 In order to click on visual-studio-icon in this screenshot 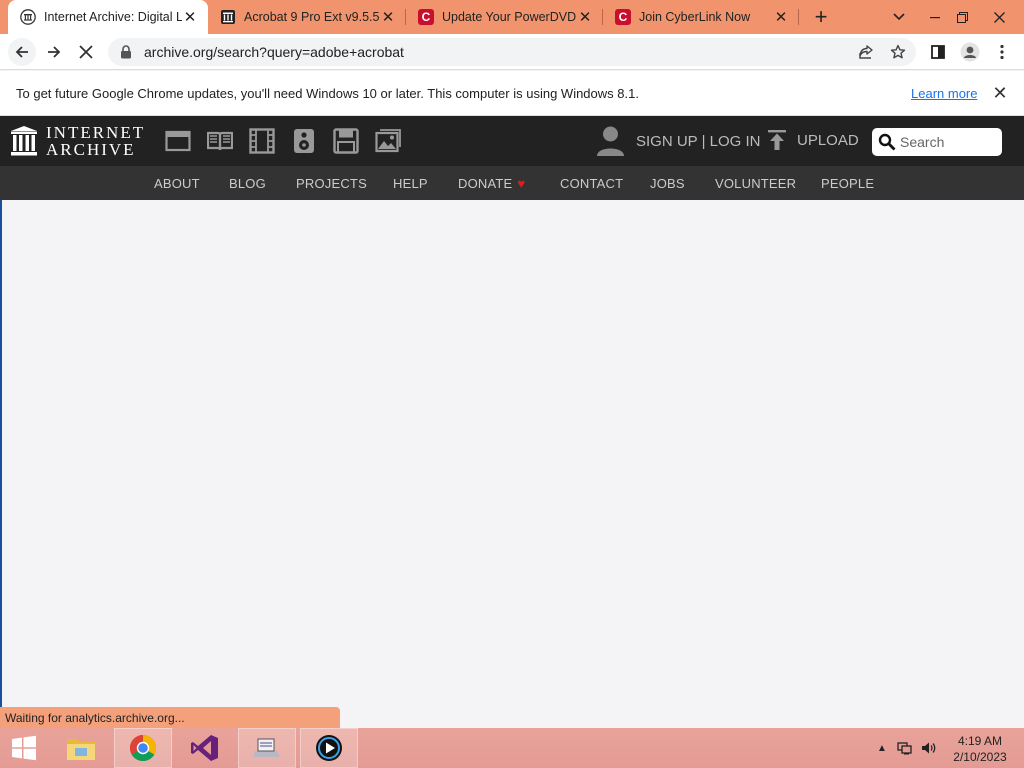, I will do `click(204, 748)`.